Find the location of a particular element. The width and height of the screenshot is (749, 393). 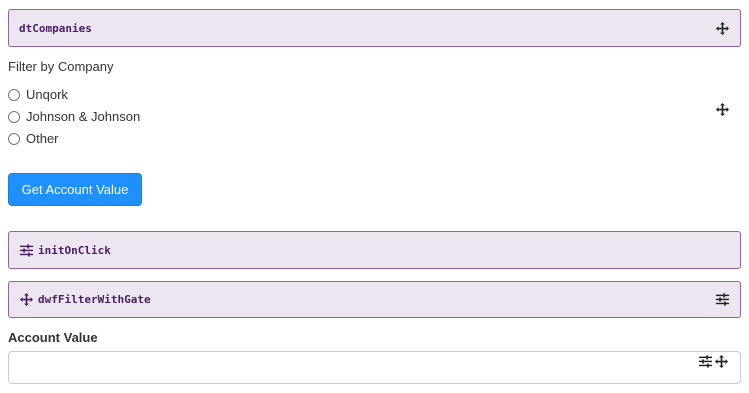

radio-option-johnson-johnson: Johnson & Johnson is located at coordinates (74, 116).